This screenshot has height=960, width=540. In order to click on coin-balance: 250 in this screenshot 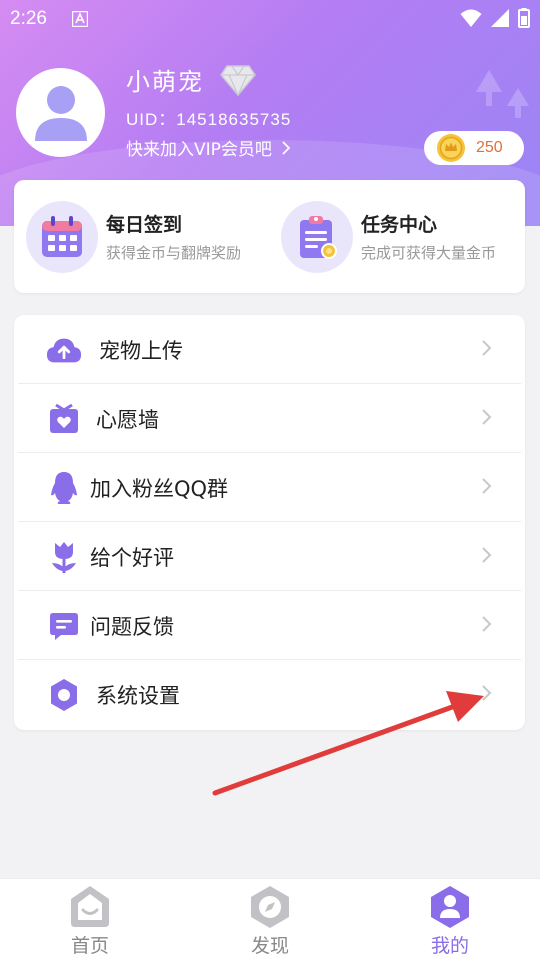, I will do `click(489, 147)`.